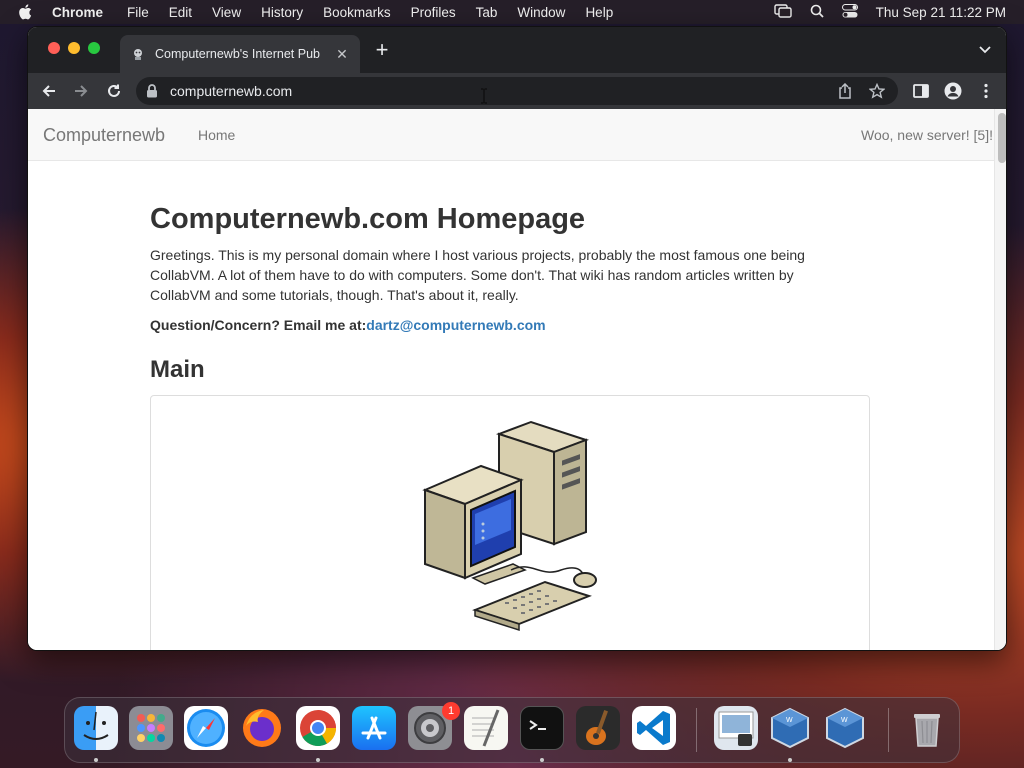 Image resolution: width=1024 pixels, height=768 pixels. Describe the element at coordinates (654, 728) in the screenshot. I see `vscode-icon` at that location.